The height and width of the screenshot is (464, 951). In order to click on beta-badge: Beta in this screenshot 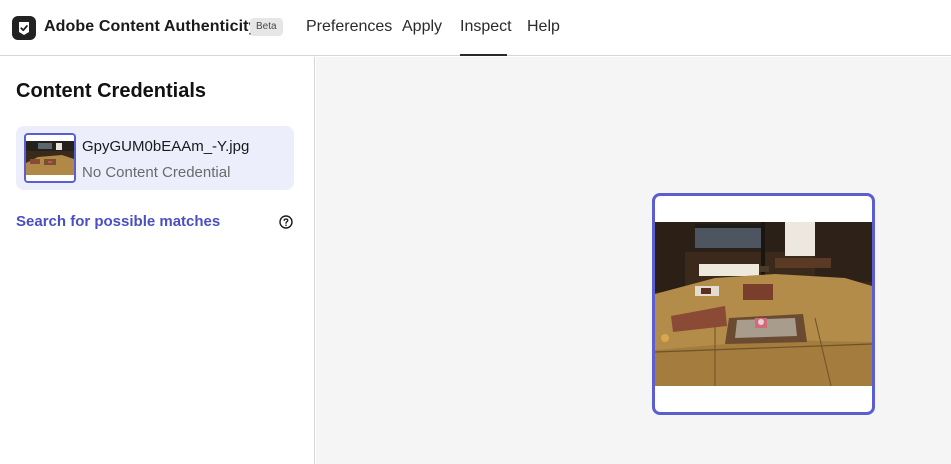, I will do `click(266, 27)`.